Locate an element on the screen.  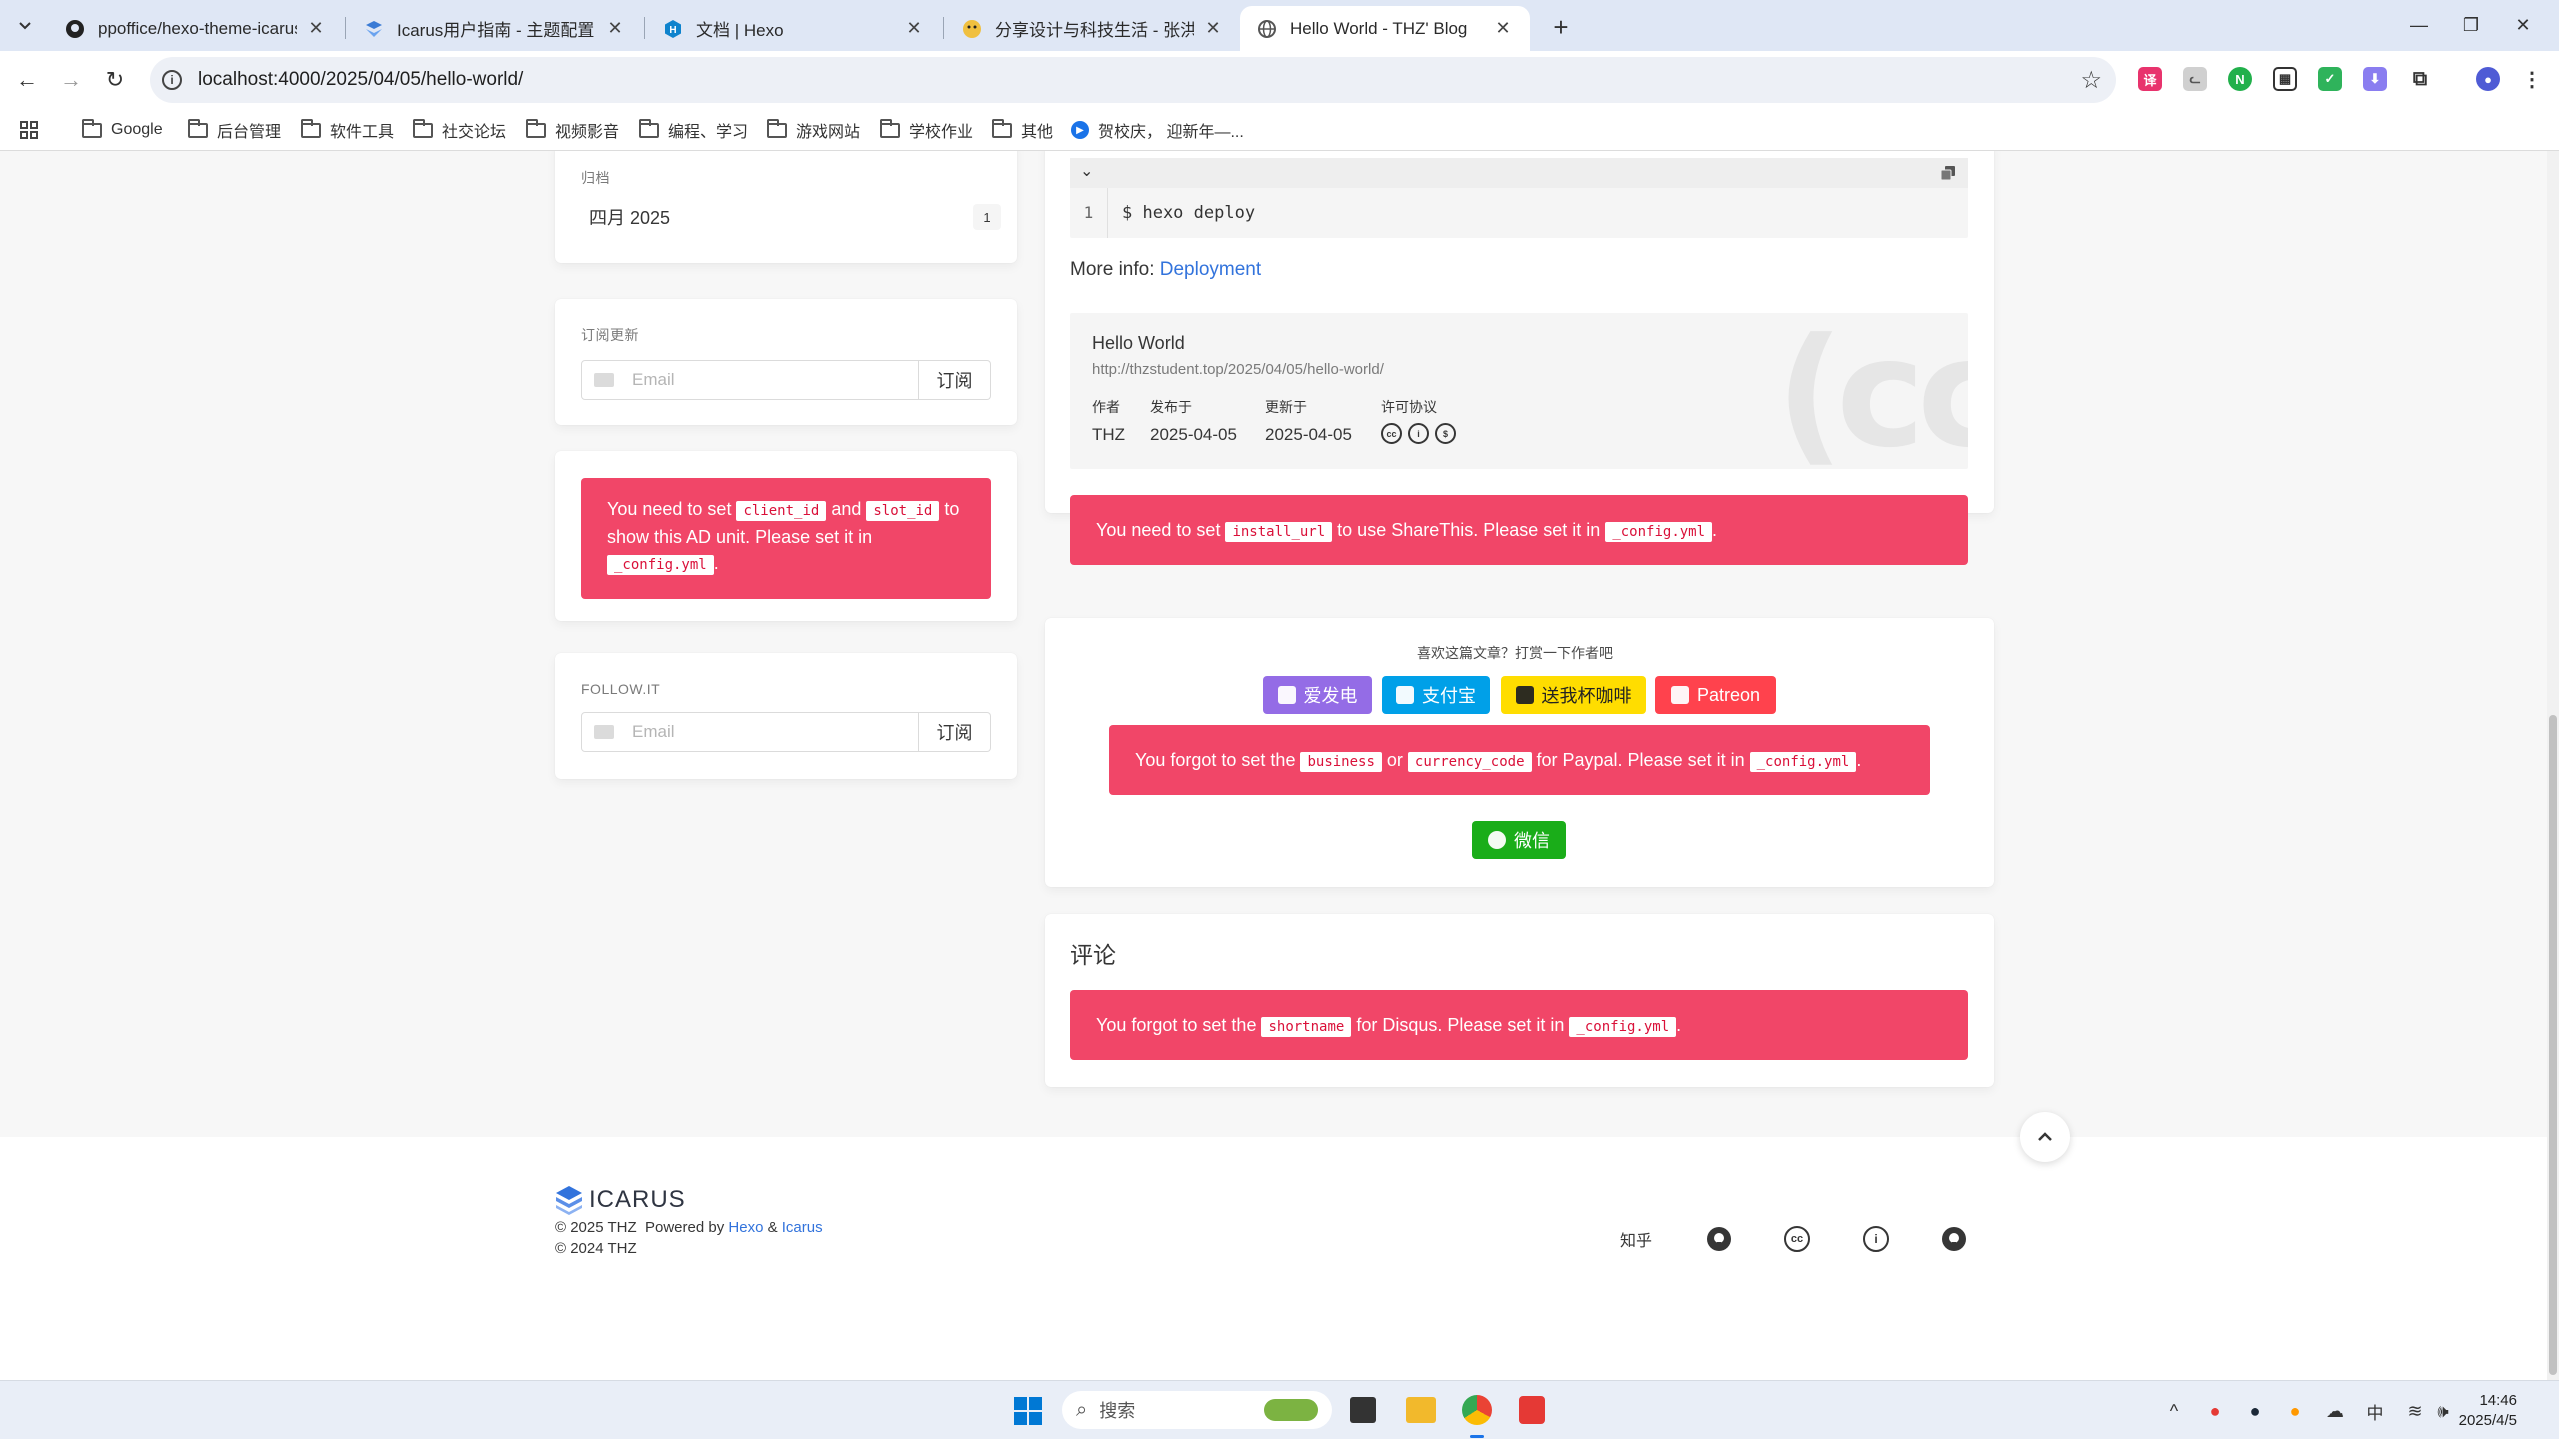
copy-icon is located at coordinates (1948, 173).